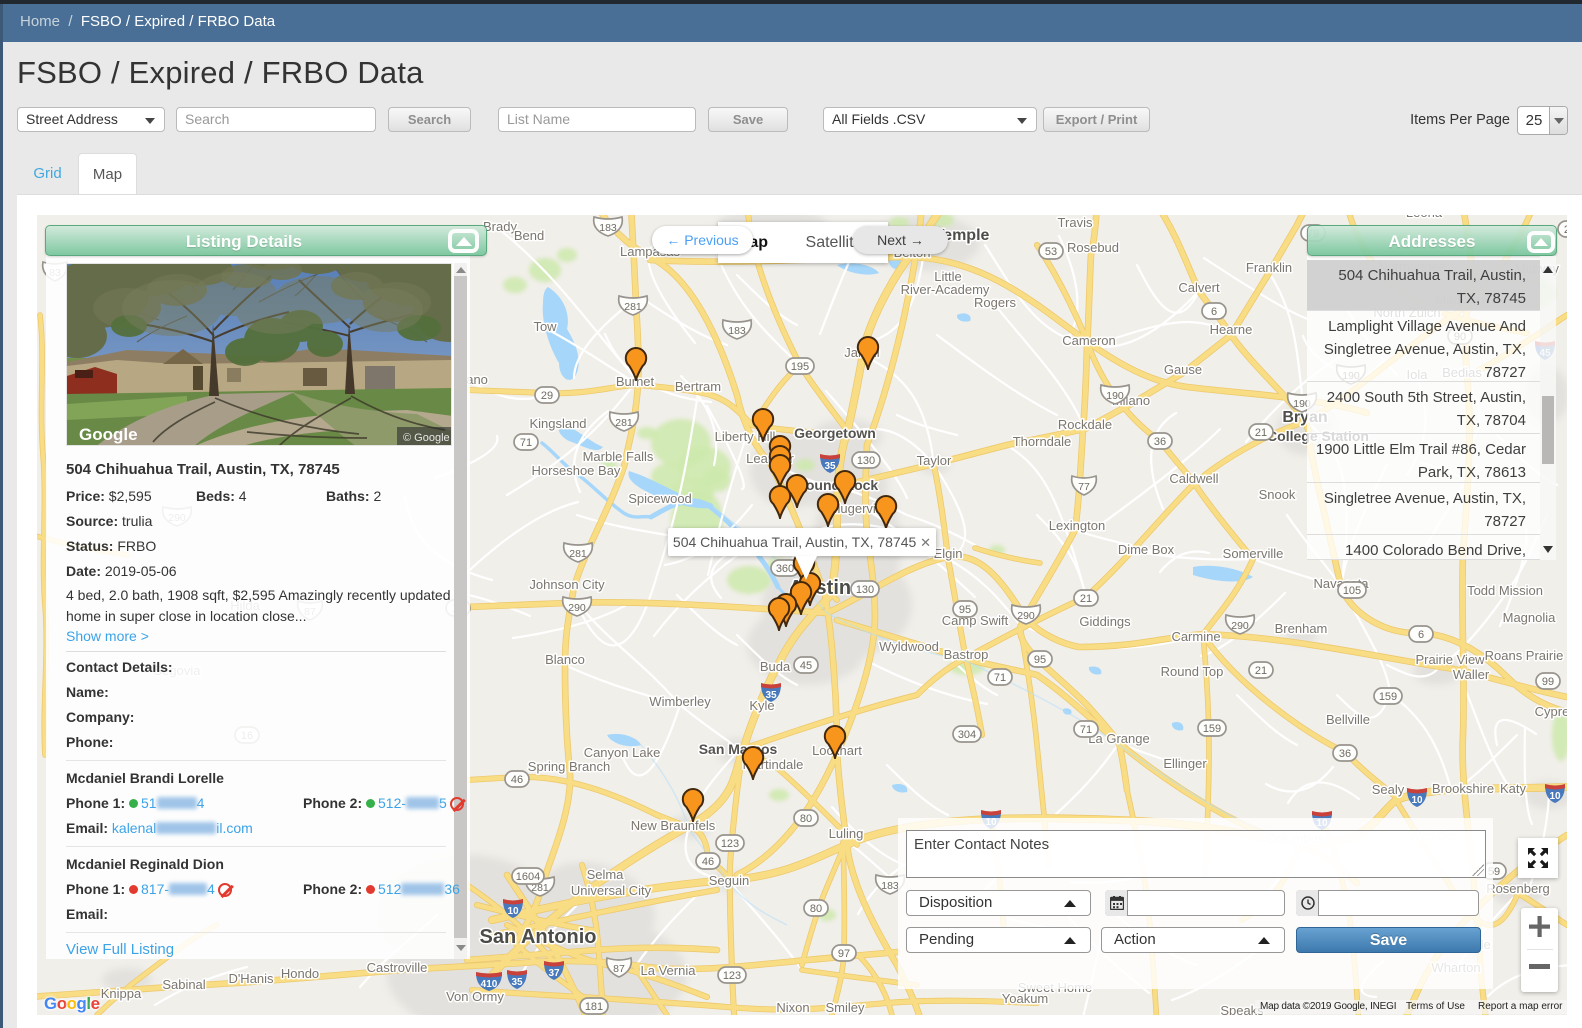 The width and height of the screenshot is (1582, 1028). Describe the element at coordinates (800, 367) in the screenshot. I see `svg-text: 195` at that location.